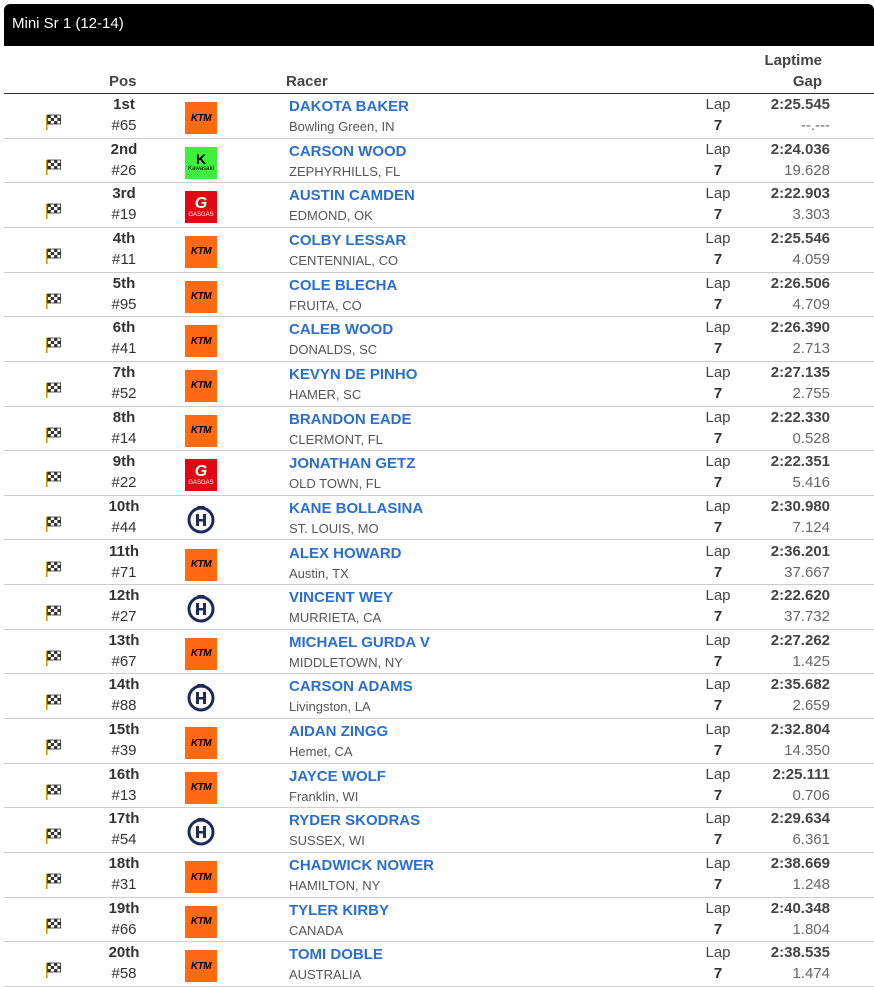  What do you see at coordinates (800, 908) in the screenshot?
I see `laptime: 2:40.348` at bounding box center [800, 908].